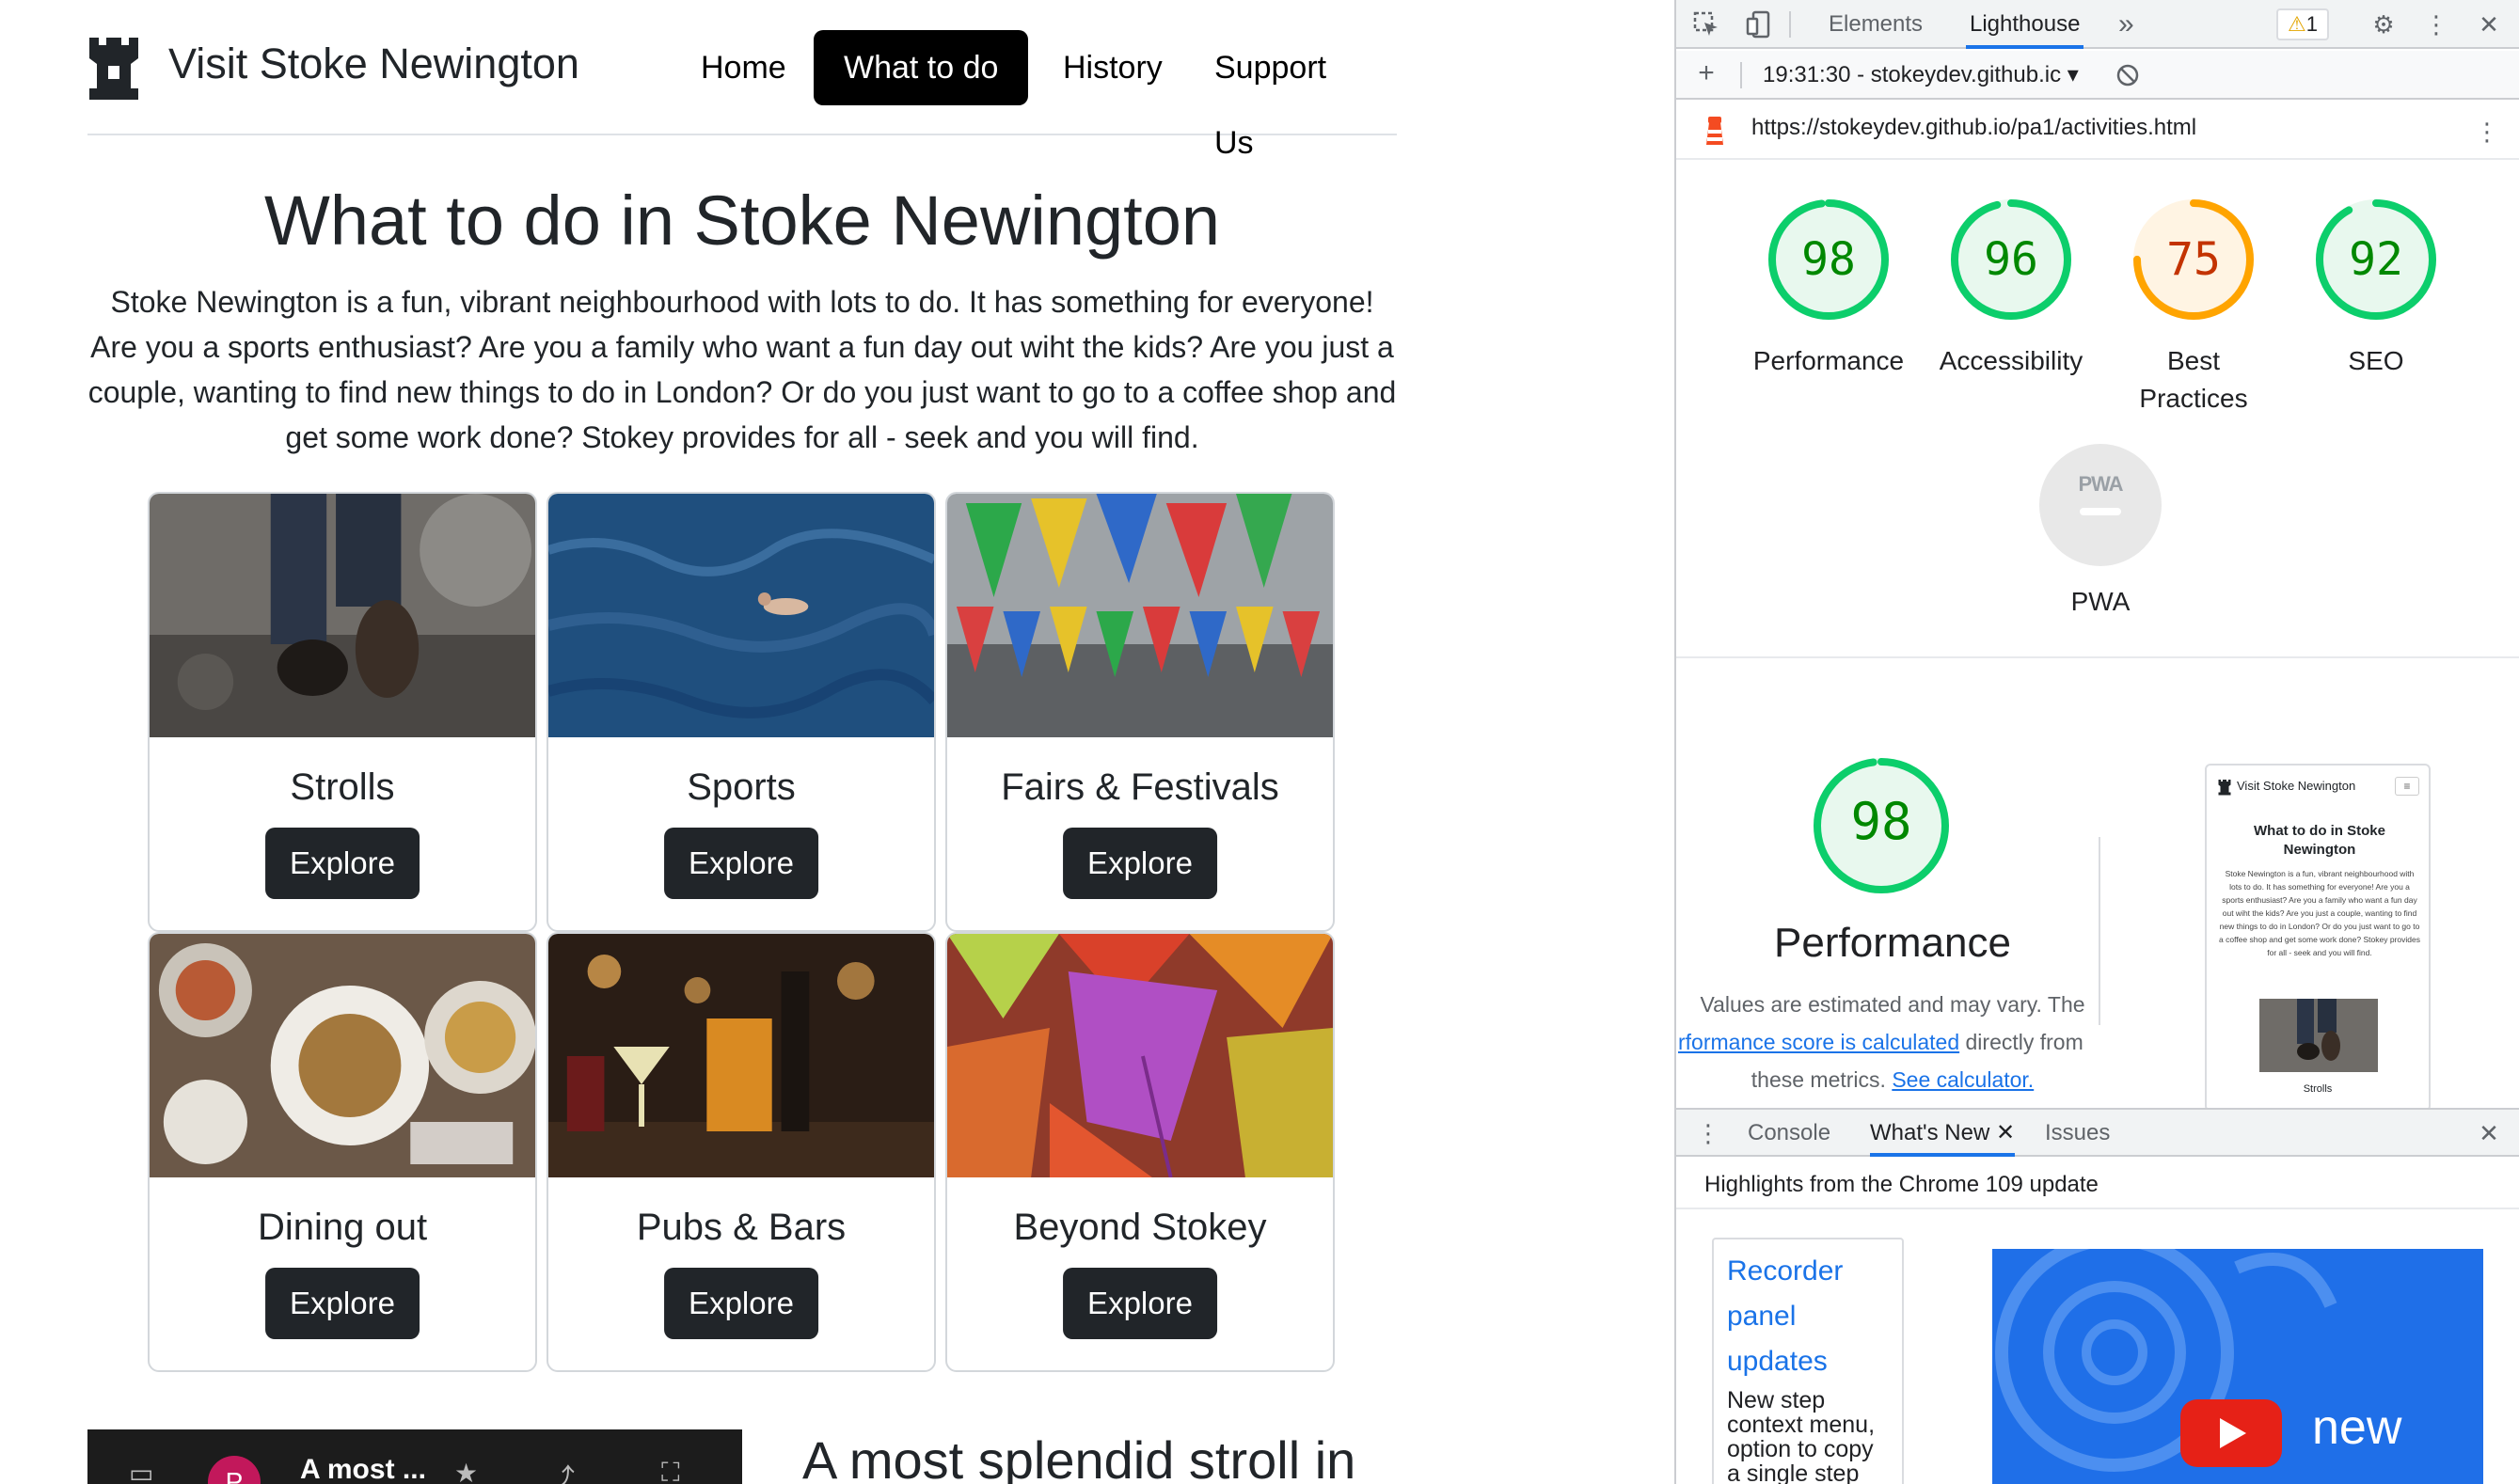 The image size is (2519, 1484). I want to click on desc-line-3: these metrics. See calculator., so click(1892, 1079).